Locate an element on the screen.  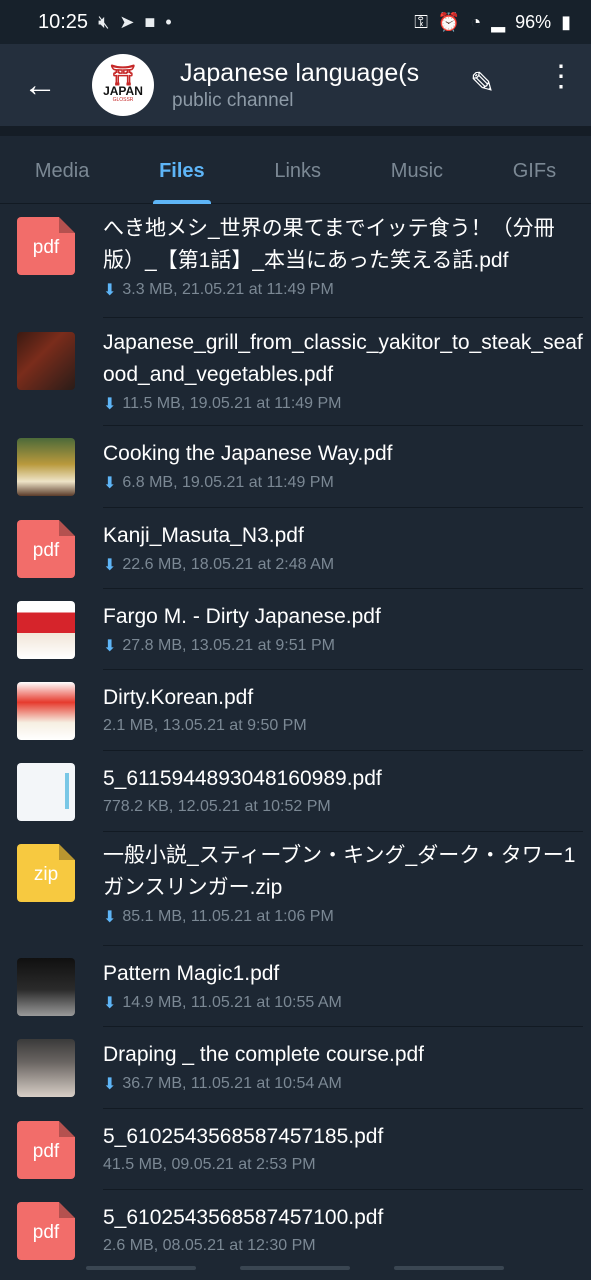
more-vertical-icon: ⋮ is located at coordinates (561, 77).